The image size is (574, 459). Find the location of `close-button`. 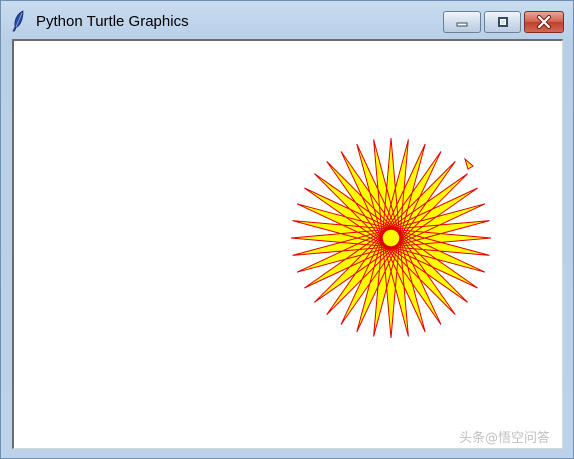

close-button is located at coordinates (544, 22).